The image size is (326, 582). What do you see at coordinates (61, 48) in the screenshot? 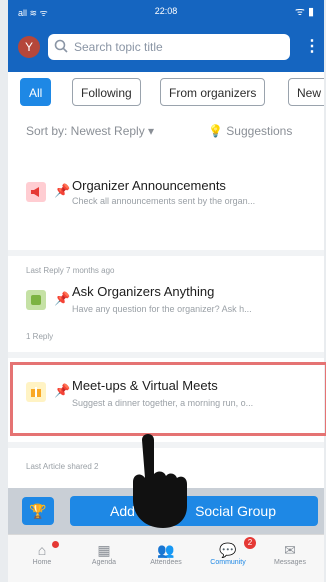
I see `search-icon` at bounding box center [61, 48].